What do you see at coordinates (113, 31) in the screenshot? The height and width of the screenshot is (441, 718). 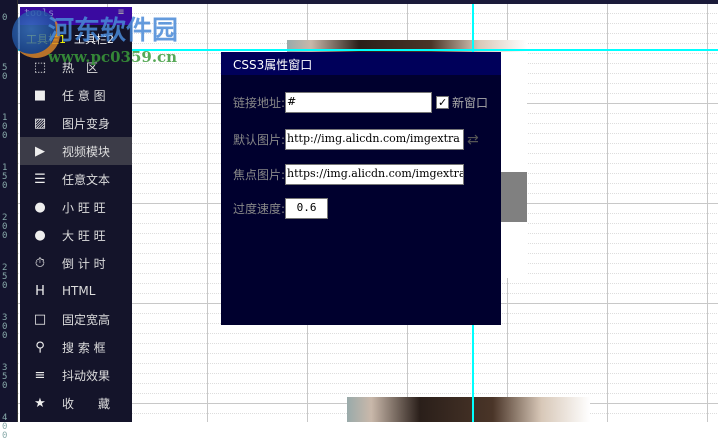 I see `watermark-title: 河东软件园` at bounding box center [113, 31].